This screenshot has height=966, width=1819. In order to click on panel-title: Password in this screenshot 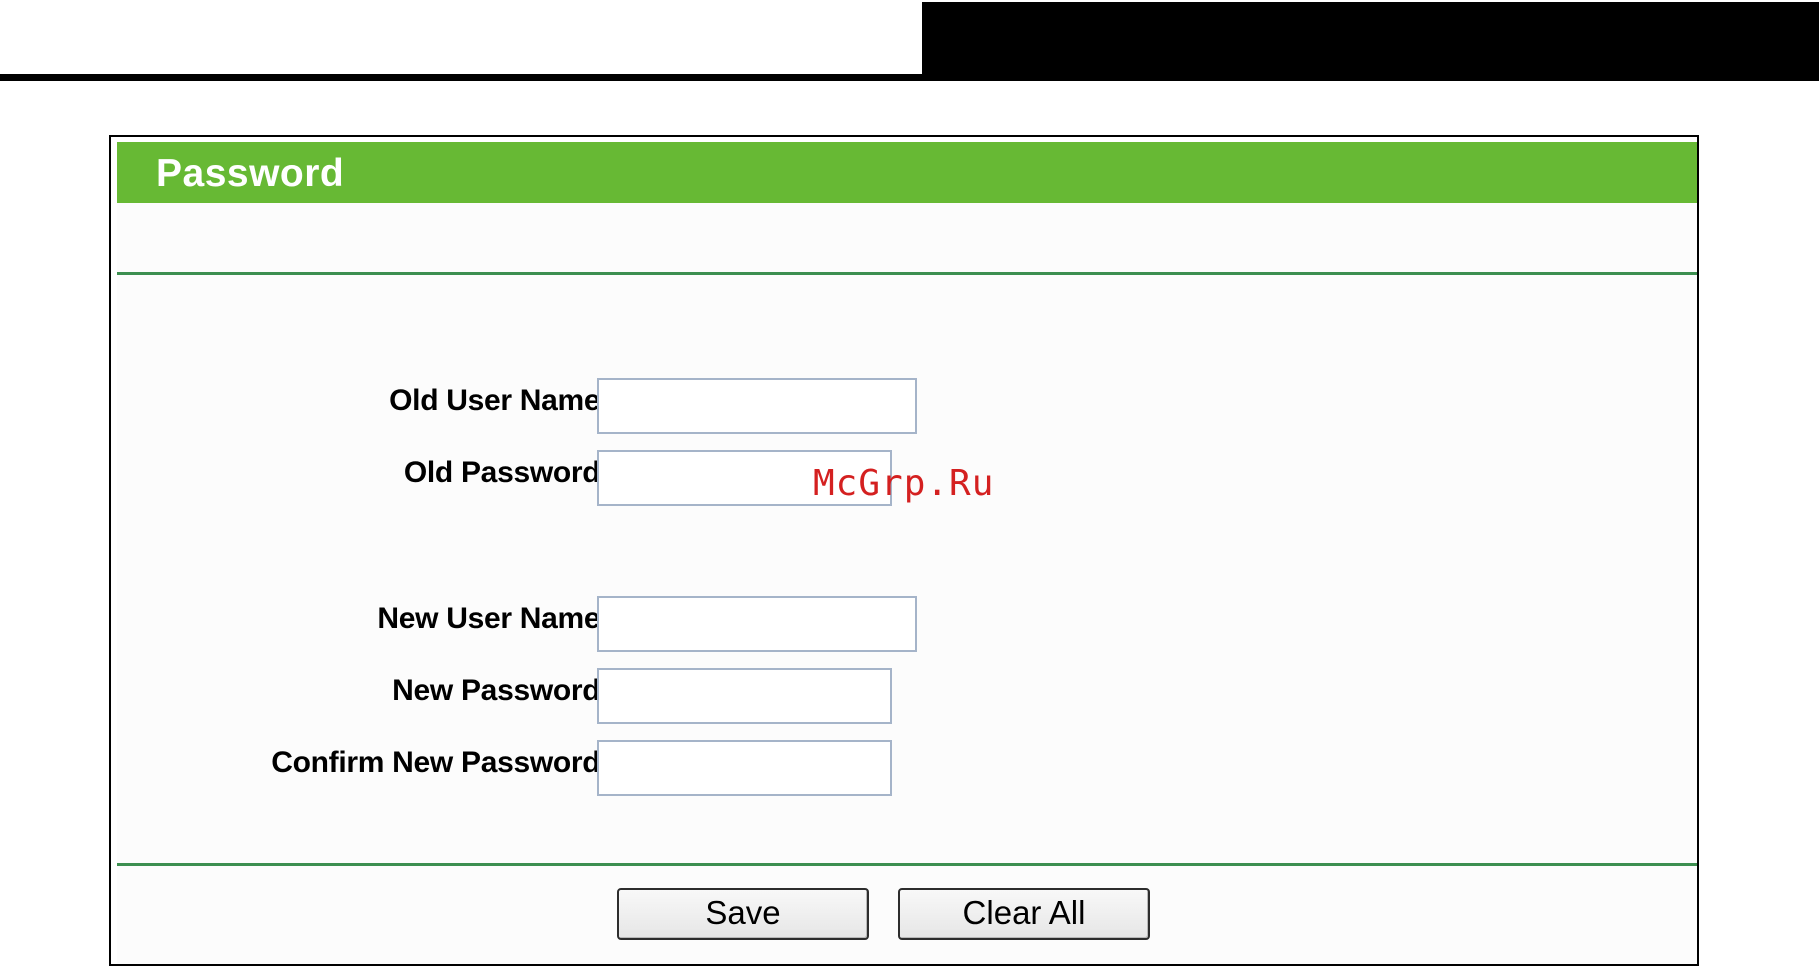, I will do `click(250, 173)`.